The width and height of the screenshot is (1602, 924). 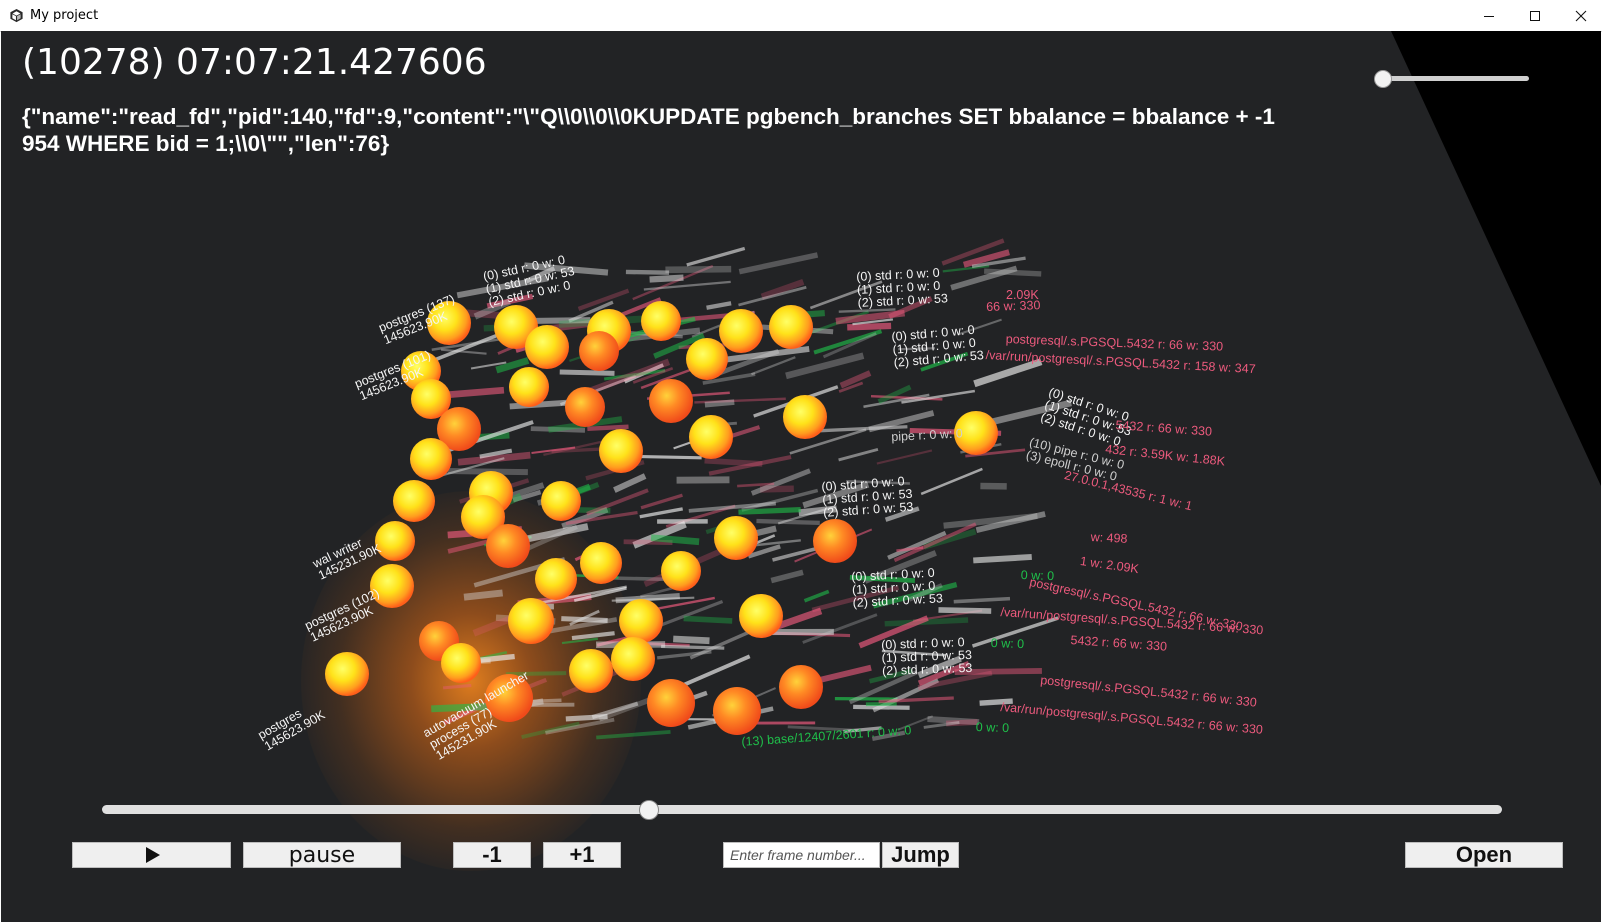 What do you see at coordinates (801, 16) in the screenshot?
I see `window-titlebar: My project` at bounding box center [801, 16].